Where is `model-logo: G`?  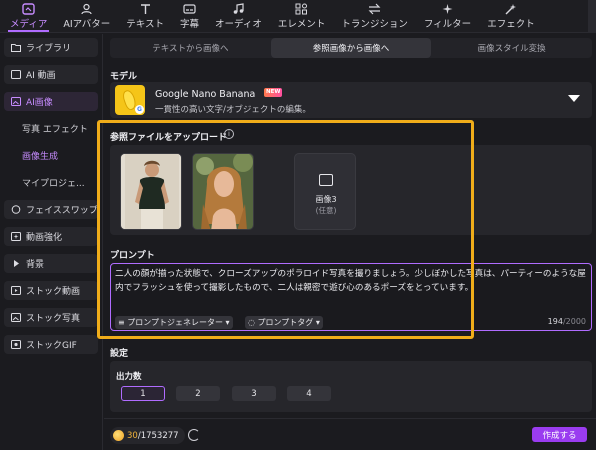 model-logo: G is located at coordinates (130, 100).